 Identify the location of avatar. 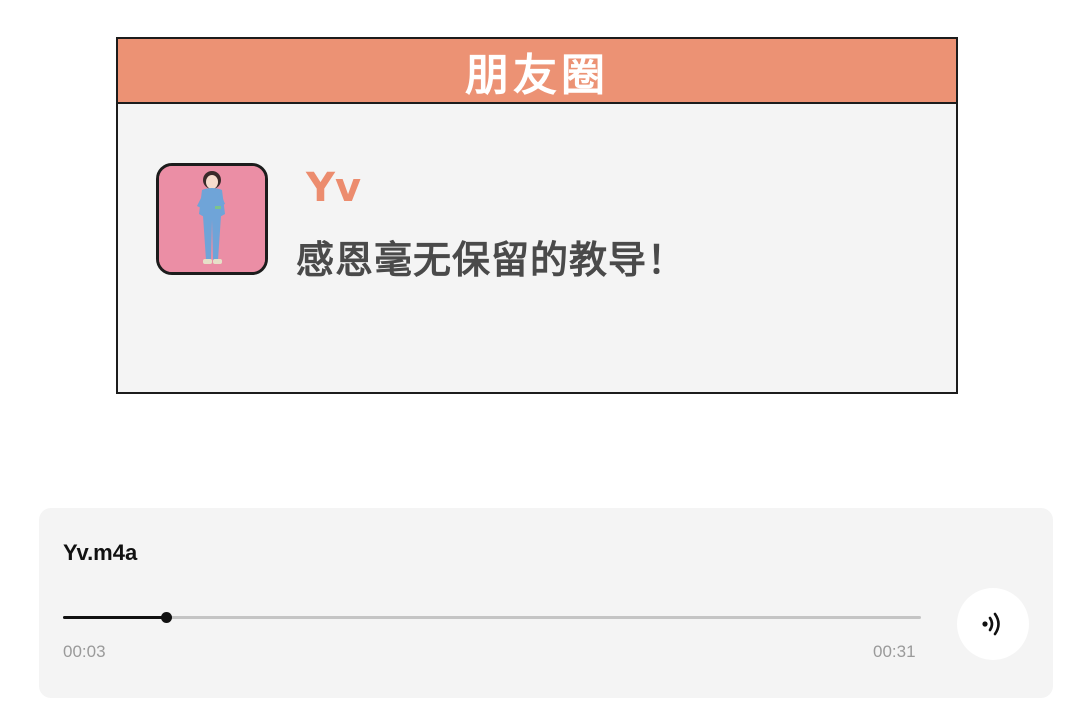
(212, 219).